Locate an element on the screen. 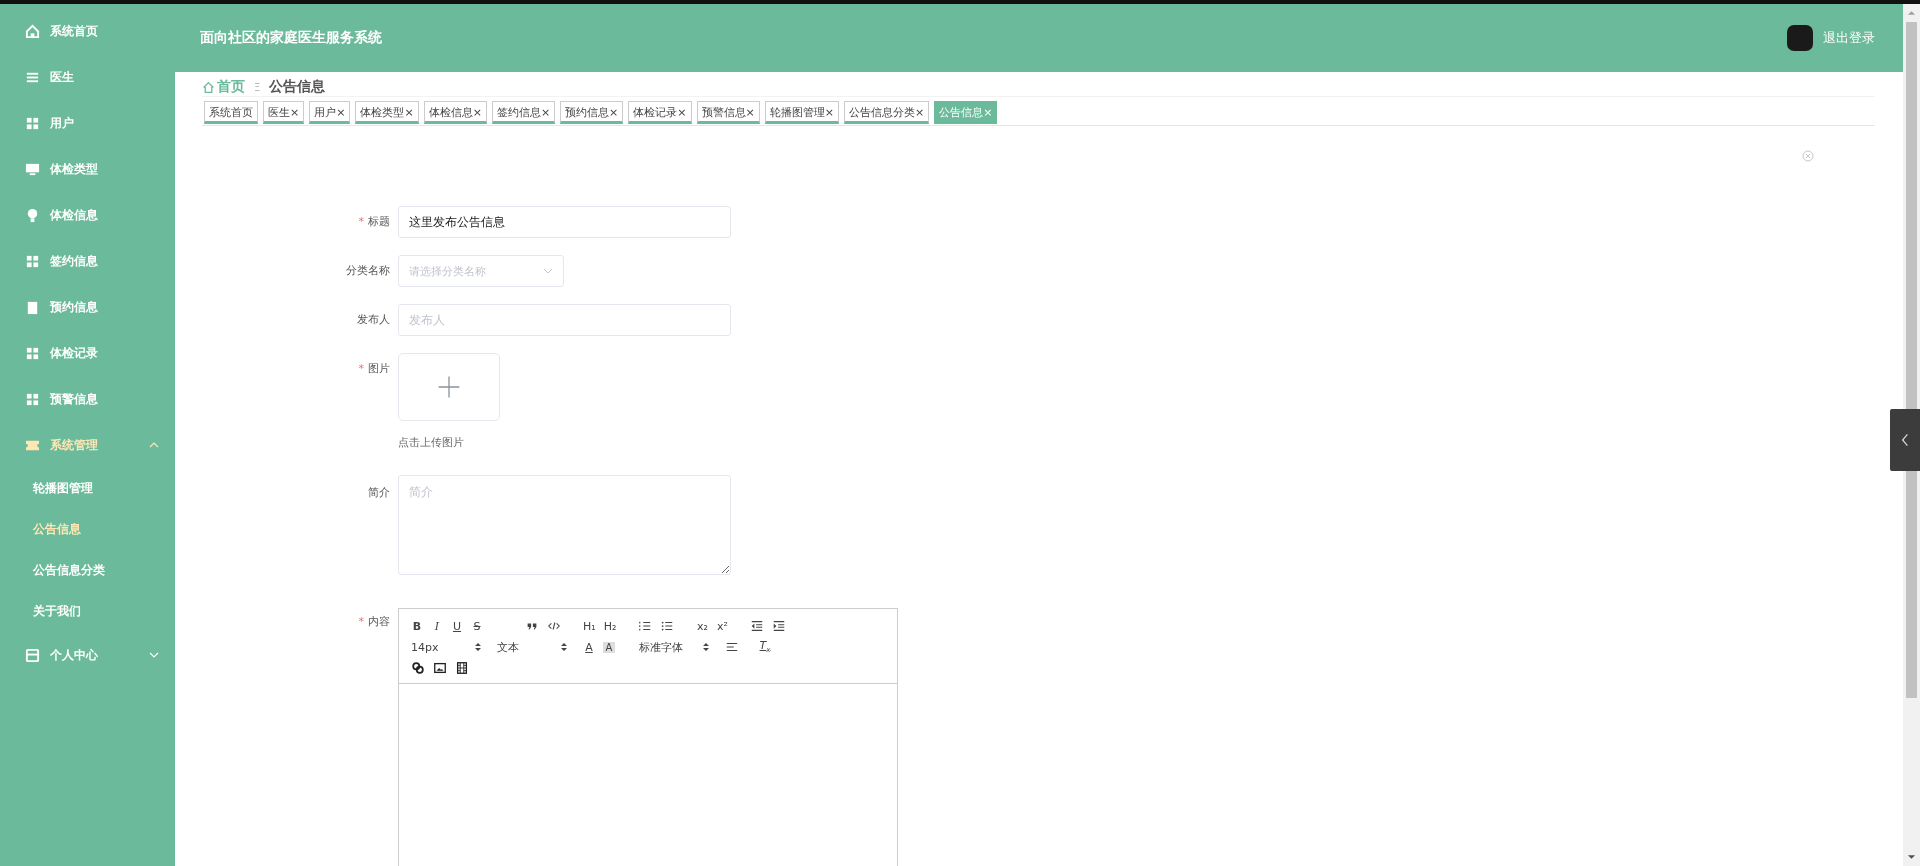  form-label: 简介 is located at coordinates (378, 493).